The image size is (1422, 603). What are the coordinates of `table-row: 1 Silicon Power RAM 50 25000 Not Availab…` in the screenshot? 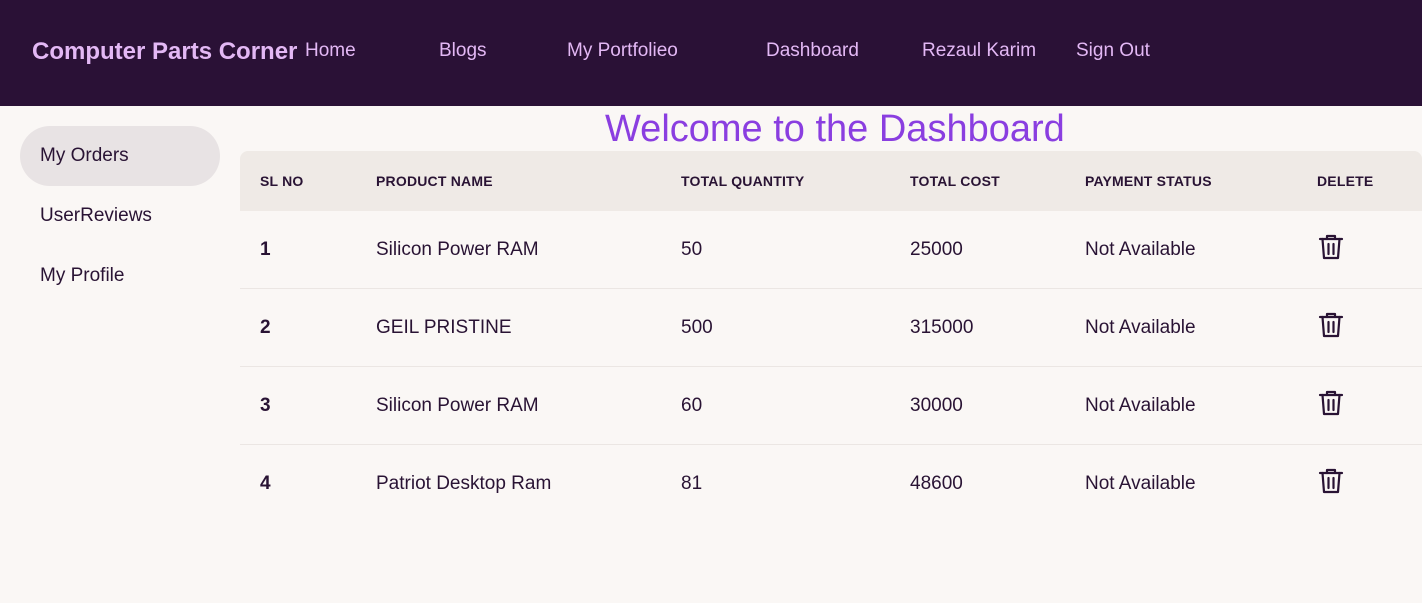 It's located at (831, 250).